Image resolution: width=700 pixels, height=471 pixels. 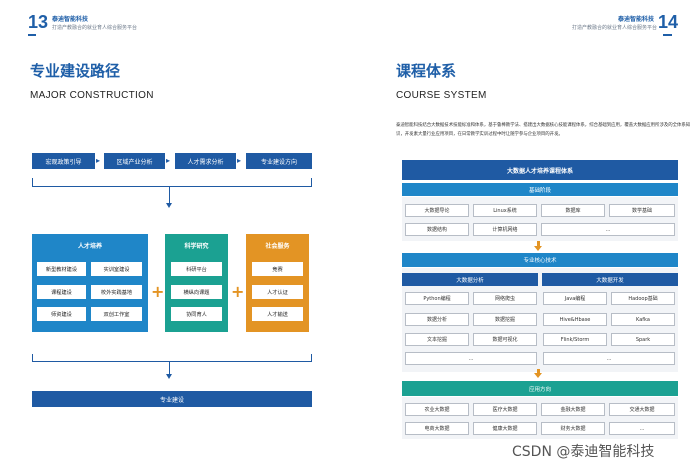 I want to click on course-cell: 数据分析, so click(x=437, y=319).